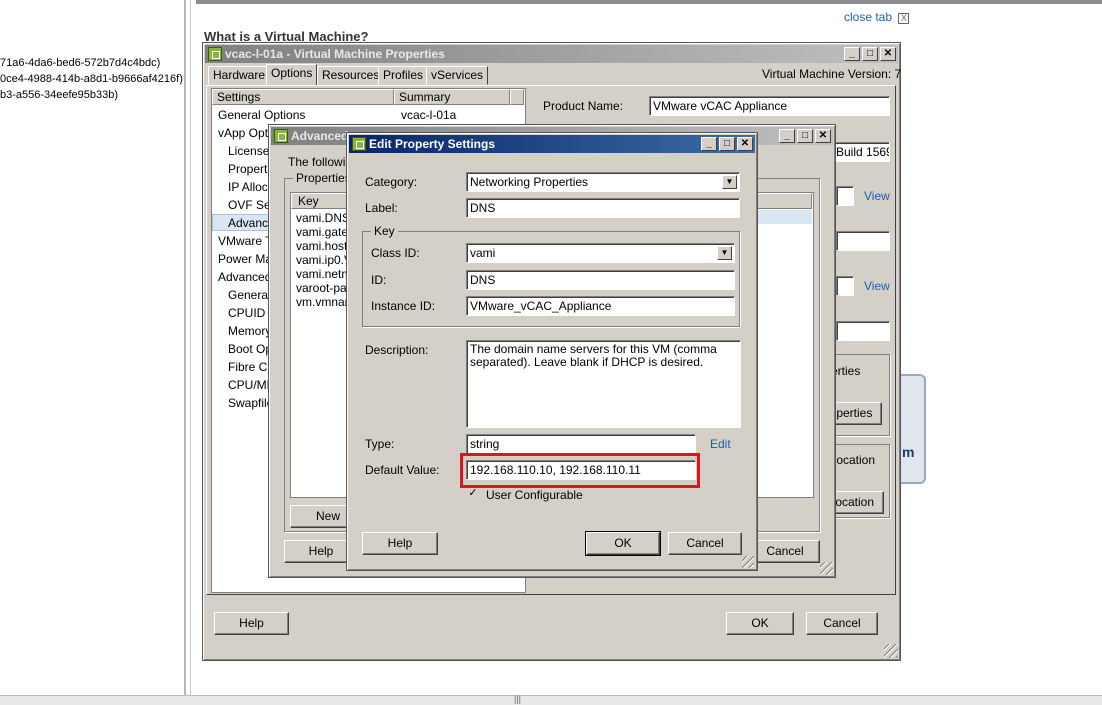 The width and height of the screenshot is (1102, 705). I want to click on tab-options: Options, so click(292, 75).